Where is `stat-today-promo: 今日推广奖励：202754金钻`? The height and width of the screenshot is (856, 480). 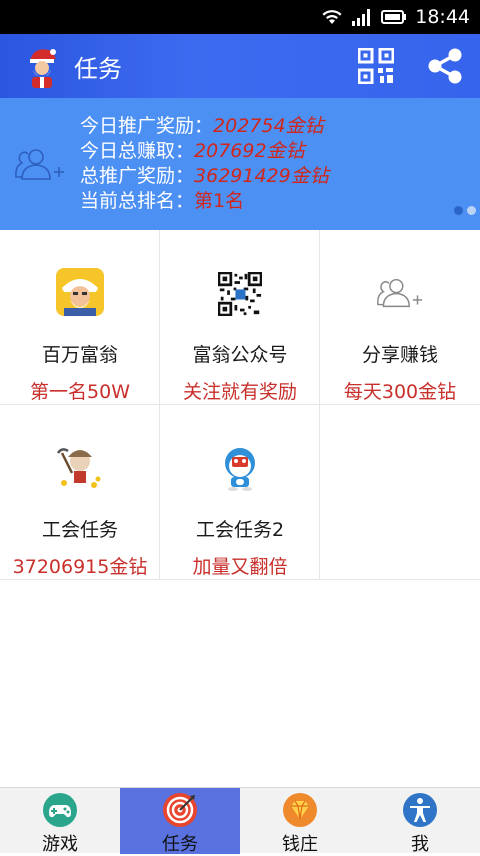
stat-today-promo: 今日推广奖励：202754金钻 is located at coordinates (204, 126).